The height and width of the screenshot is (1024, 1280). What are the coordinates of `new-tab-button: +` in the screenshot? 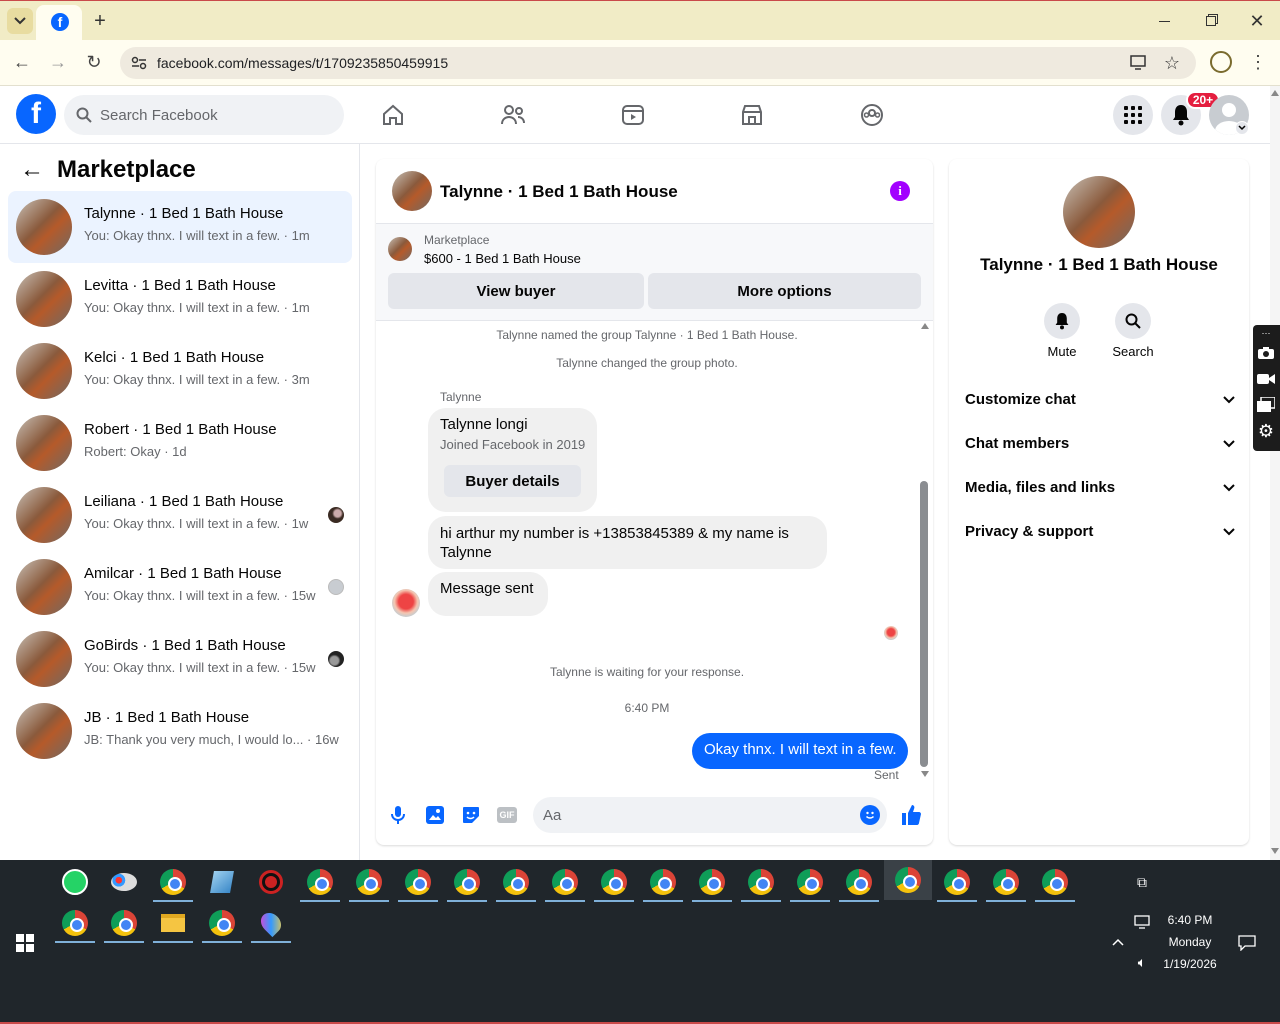 It's located at (100, 21).